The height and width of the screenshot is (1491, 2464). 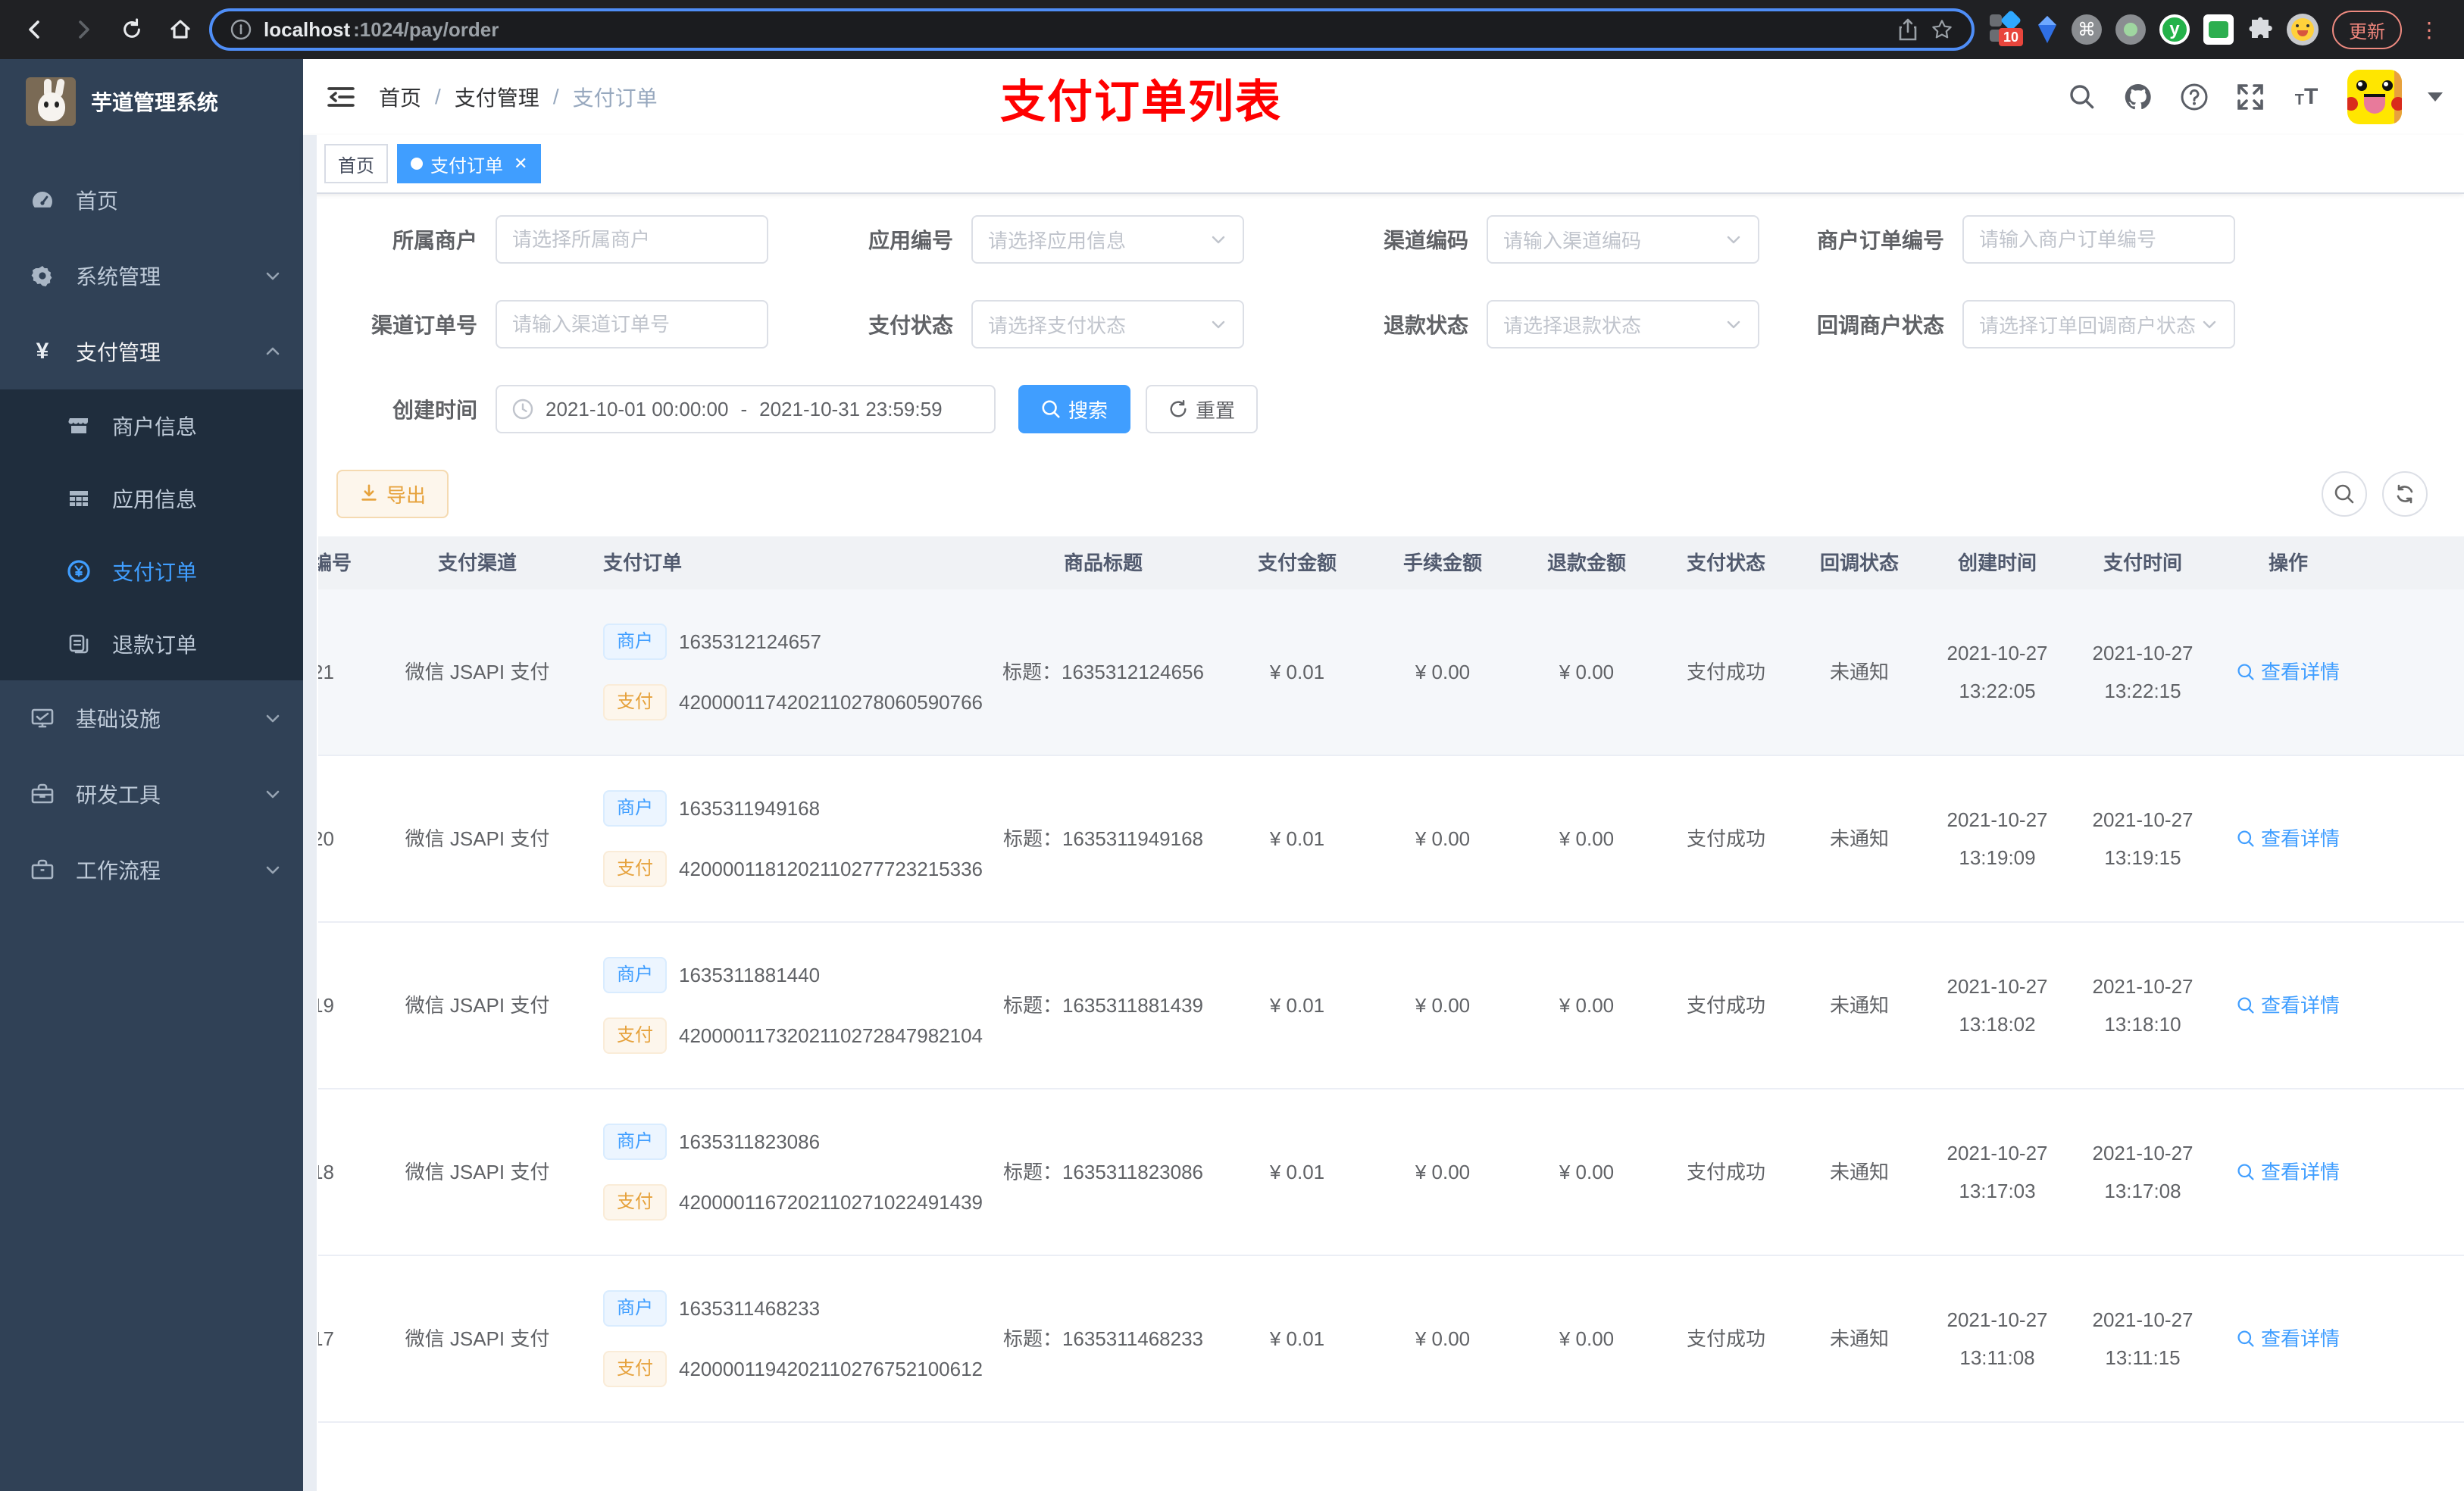 I want to click on back-icon, so click(x=35, y=29).